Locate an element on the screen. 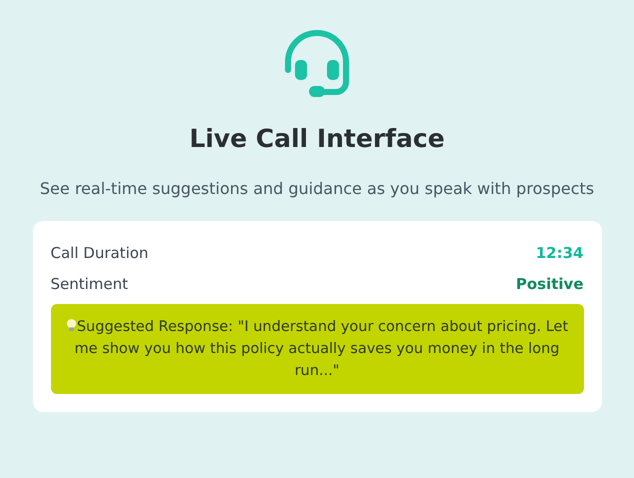 This screenshot has width=634, height=478. stat-value: Positive is located at coordinates (550, 283).